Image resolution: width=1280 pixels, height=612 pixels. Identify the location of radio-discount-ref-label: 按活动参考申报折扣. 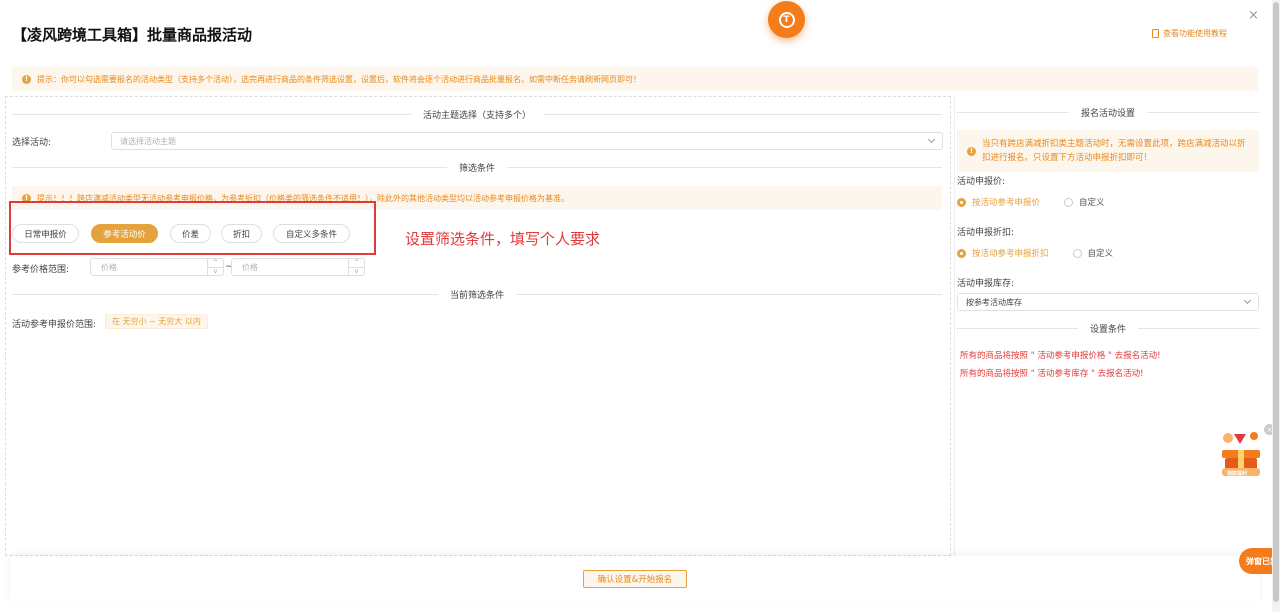
(1010, 253).